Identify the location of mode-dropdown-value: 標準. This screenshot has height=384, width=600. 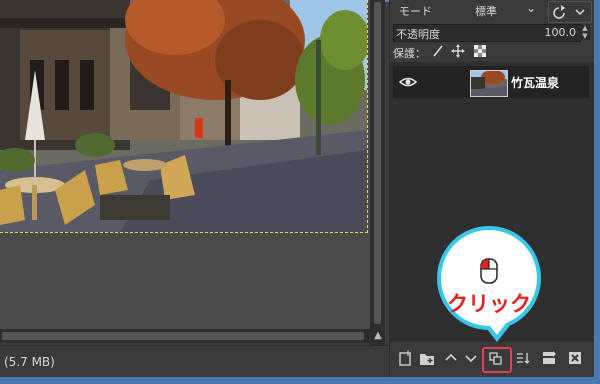
(486, 11).